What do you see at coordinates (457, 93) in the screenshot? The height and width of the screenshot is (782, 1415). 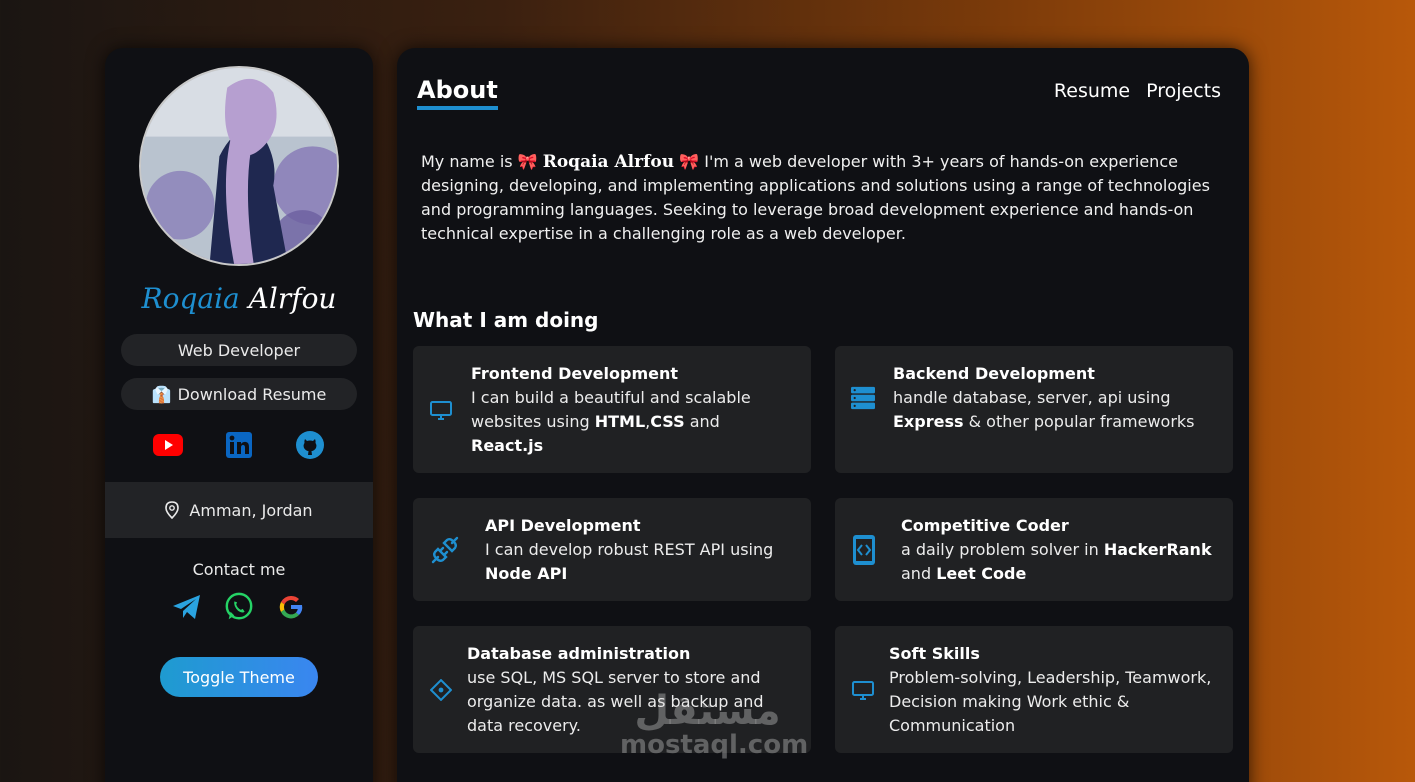 I see `page-title: About` at bounding box center [457, 93].